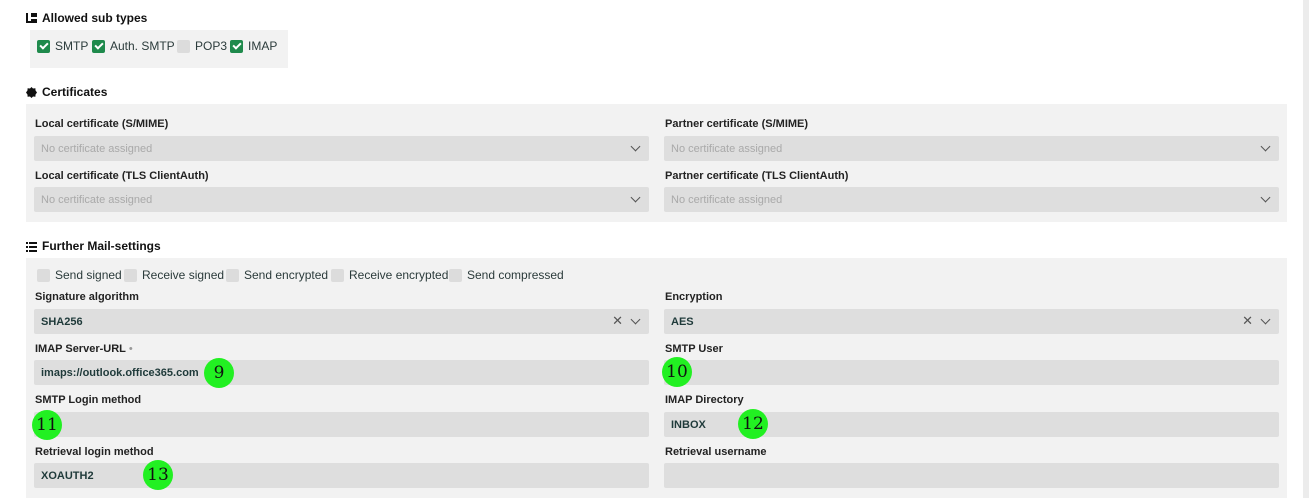 The image size is (1309, 498). Describe the element at coordinates (219, 373) in the screenshot. I see `marker-9: 9` at that location.